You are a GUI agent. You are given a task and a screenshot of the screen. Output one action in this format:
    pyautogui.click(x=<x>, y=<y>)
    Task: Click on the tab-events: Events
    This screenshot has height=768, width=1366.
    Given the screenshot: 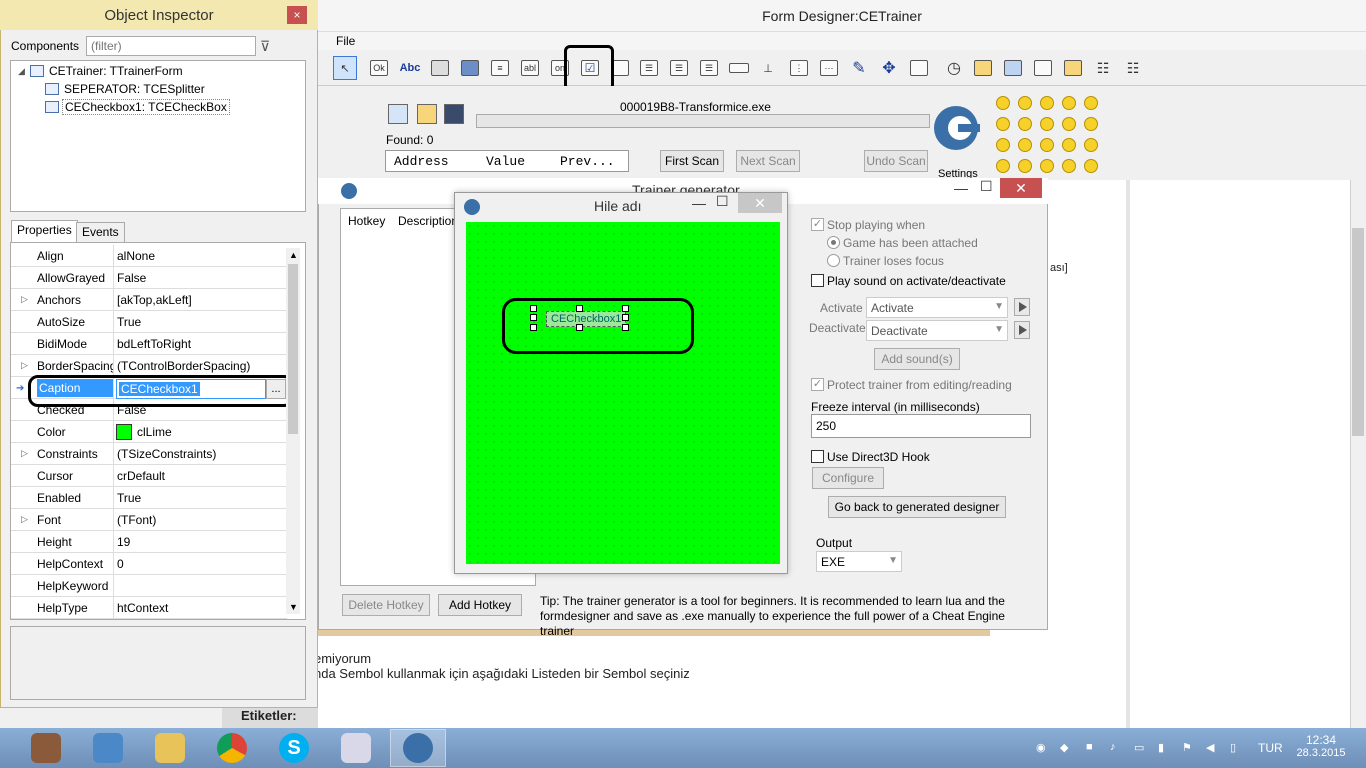 What is the action you would take?
    pyautogui.click(x=100, y=232)
    